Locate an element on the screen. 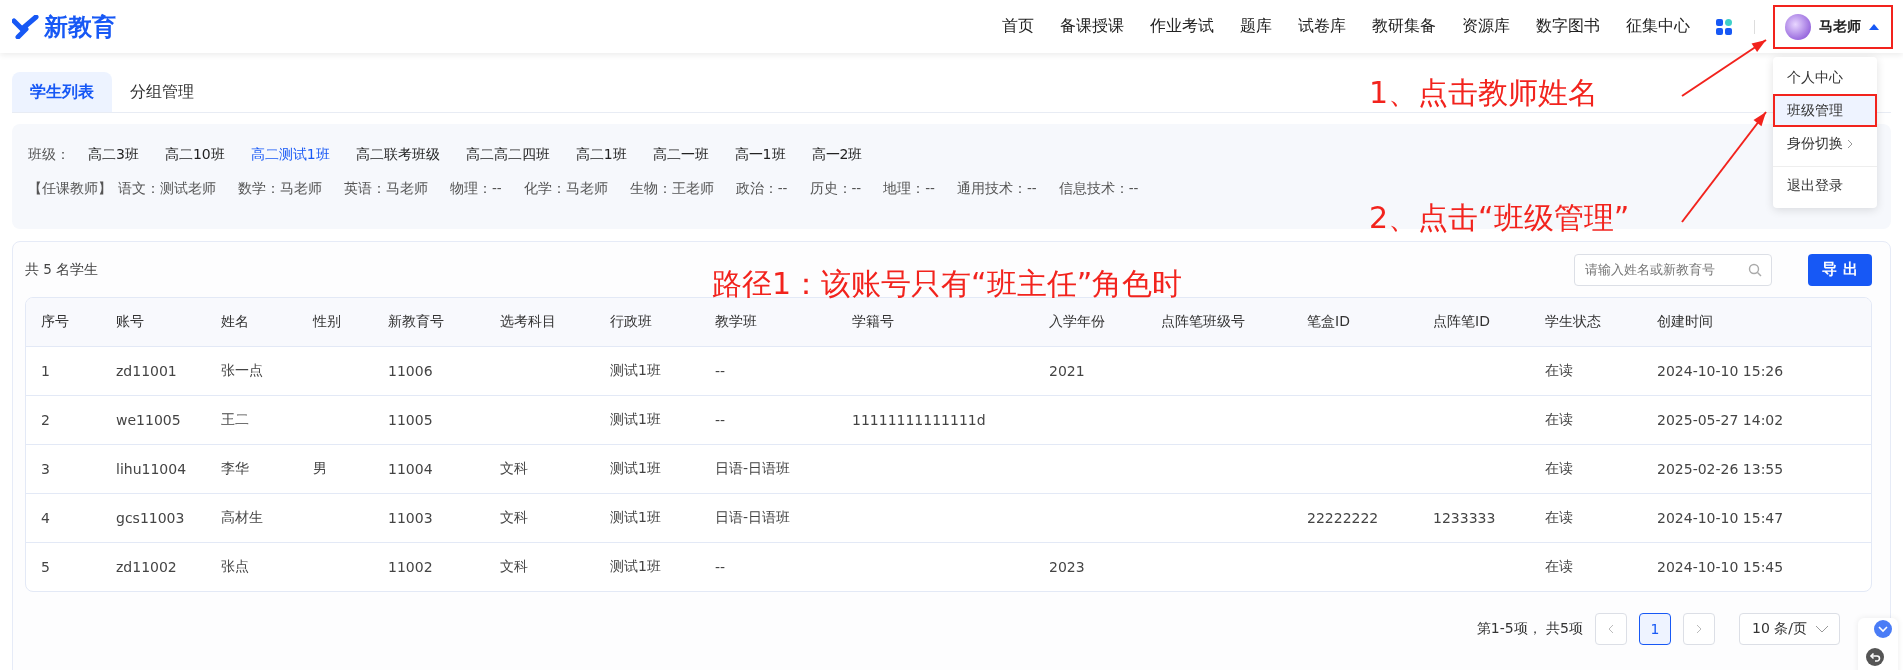  column-header: 笔盒ID is located at coordinates (1328, 322).